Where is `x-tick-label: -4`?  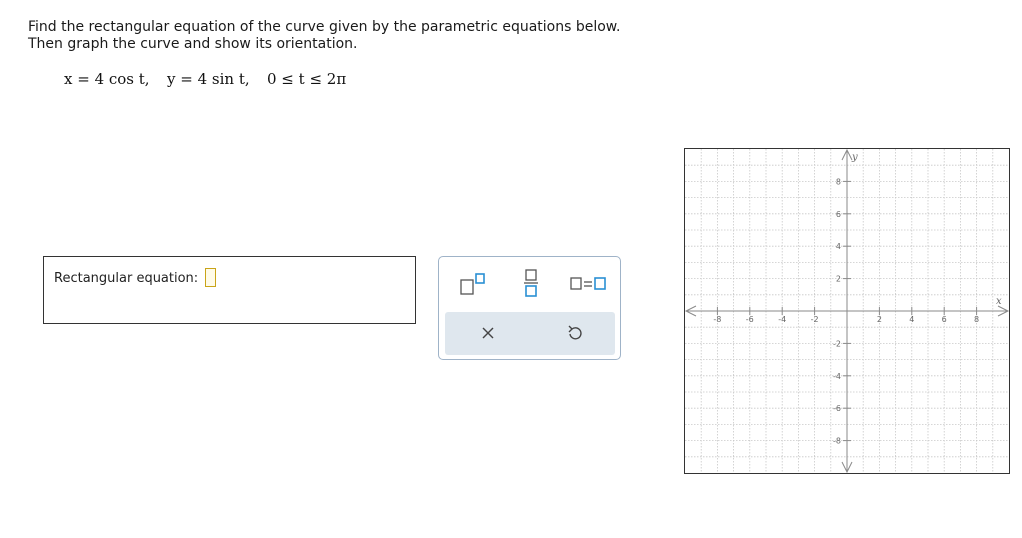 x-tick-label: -4 is located at coordinates (782, 319).